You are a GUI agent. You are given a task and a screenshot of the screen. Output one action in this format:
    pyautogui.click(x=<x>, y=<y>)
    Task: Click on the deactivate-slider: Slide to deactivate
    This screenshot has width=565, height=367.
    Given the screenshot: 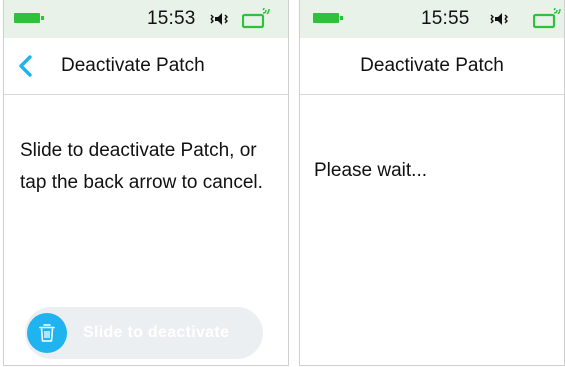 What is the action you would take?
    pyautogui.click(x=144, y=333)
    